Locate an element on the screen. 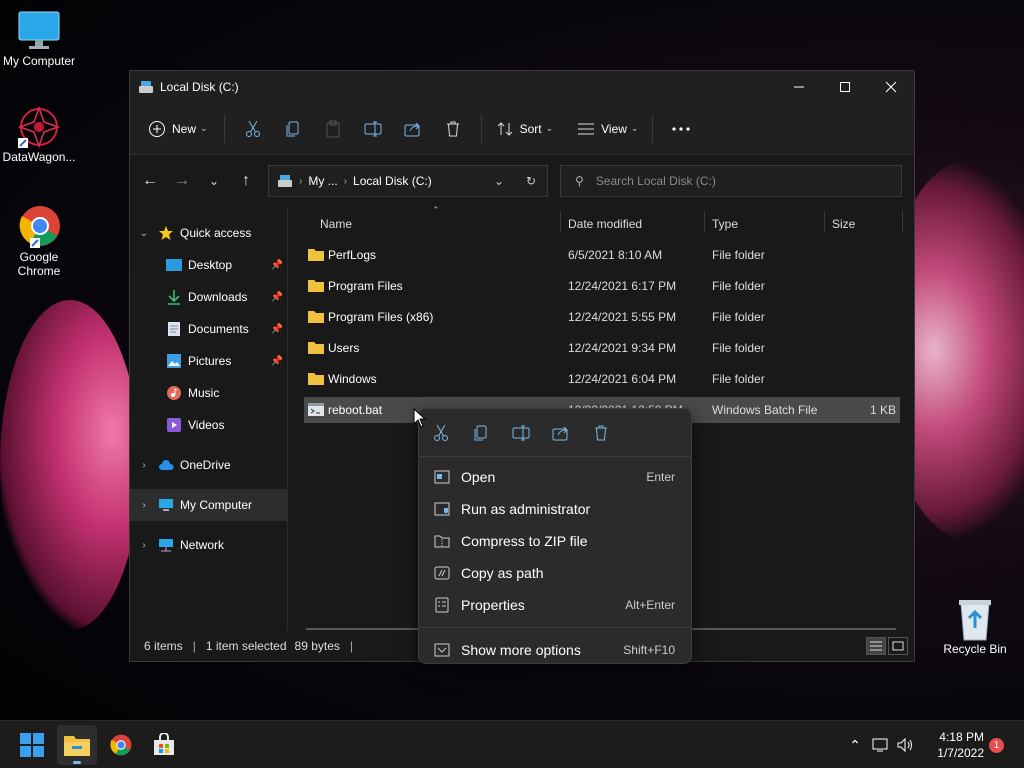 Image resolution: width=1024 pixels, height=768 pixels. new-button: New ⌄ is located at coordinates (178, 129).